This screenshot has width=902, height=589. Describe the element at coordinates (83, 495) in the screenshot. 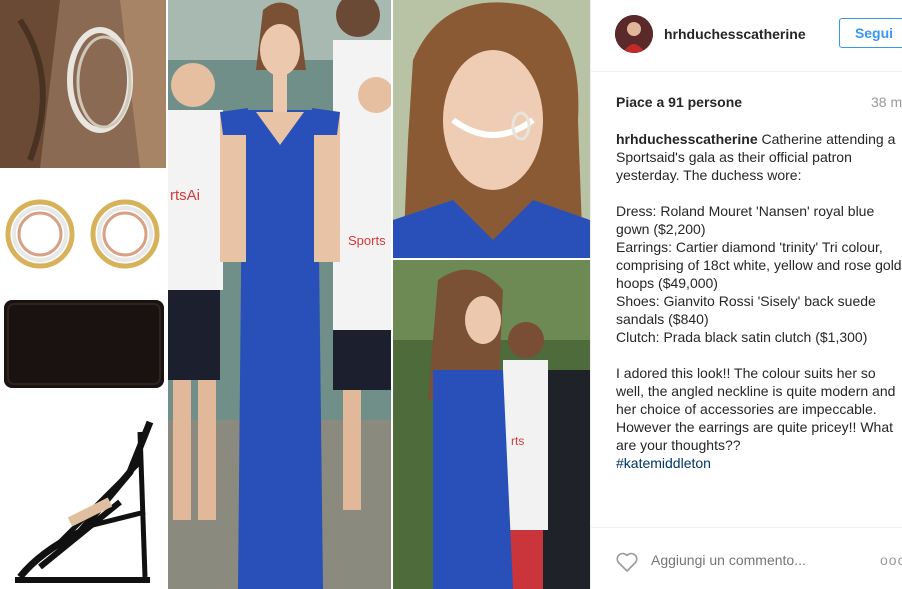

I see `sandal-product-photo` at that location.